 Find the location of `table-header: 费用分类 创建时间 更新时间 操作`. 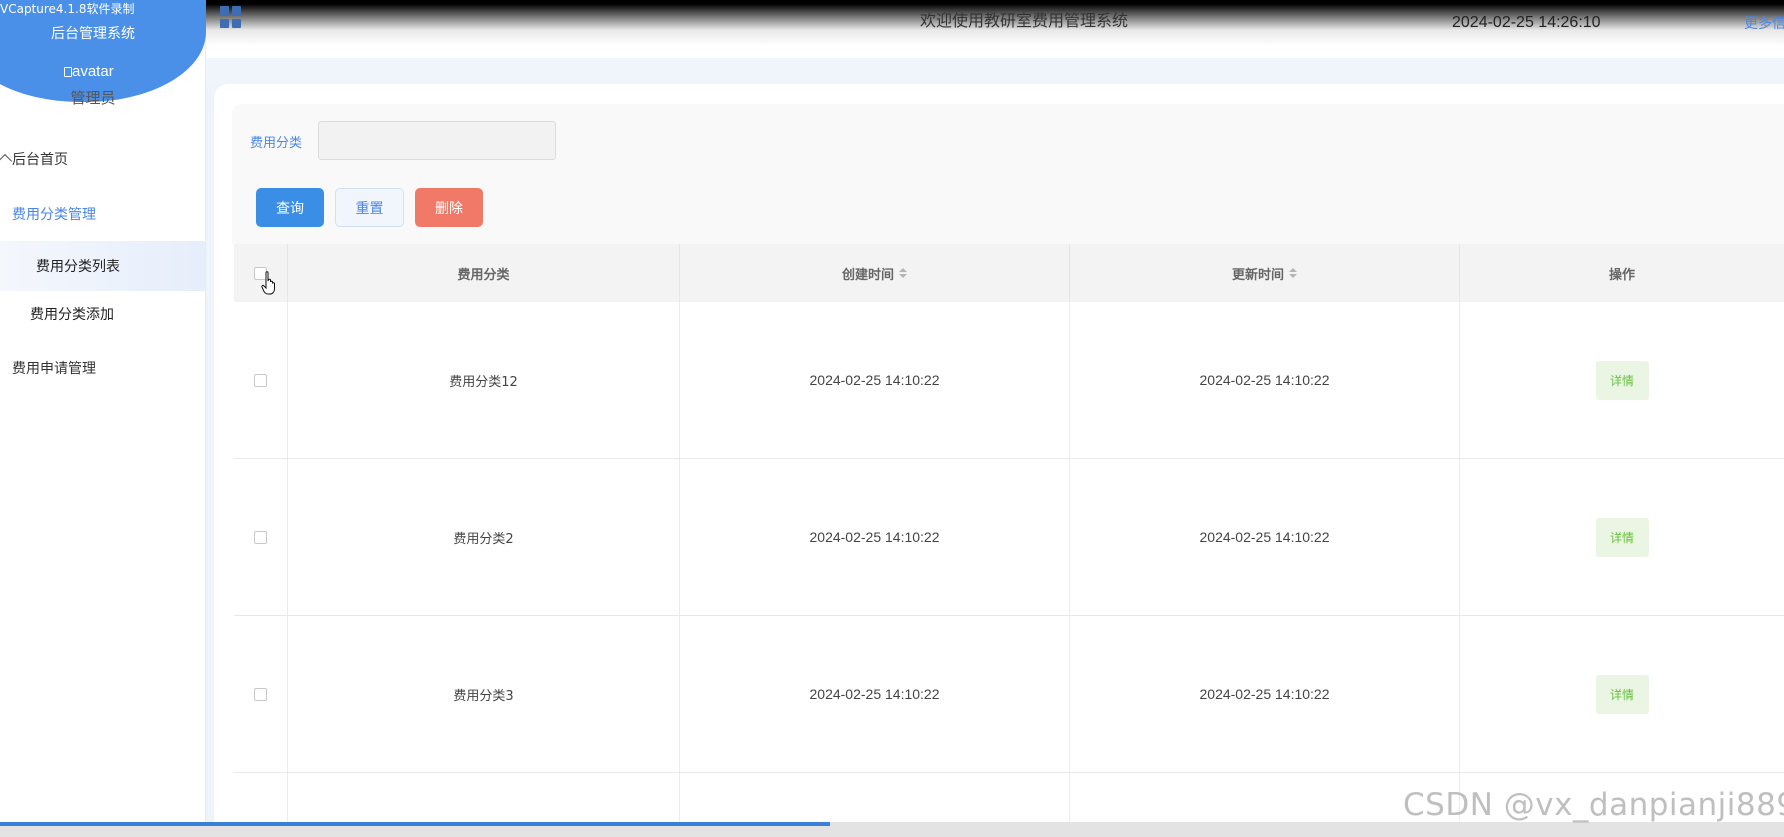

table-header: 费用分类 创建时间 更新时间 操作 is located at coordinates (1009, 273).